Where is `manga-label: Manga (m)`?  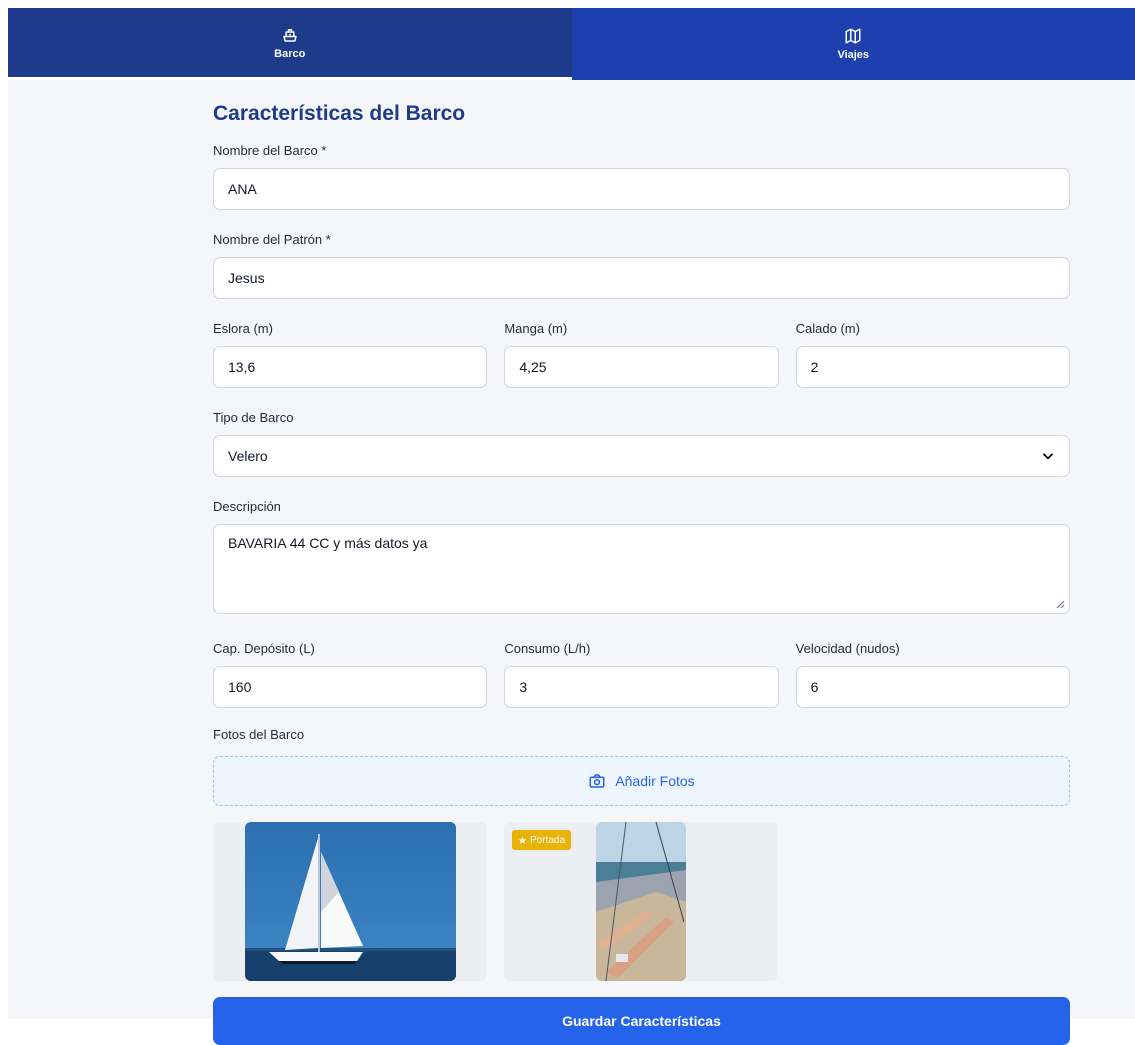 manga-label: Manga (m) is located at coordinates (641, 328).